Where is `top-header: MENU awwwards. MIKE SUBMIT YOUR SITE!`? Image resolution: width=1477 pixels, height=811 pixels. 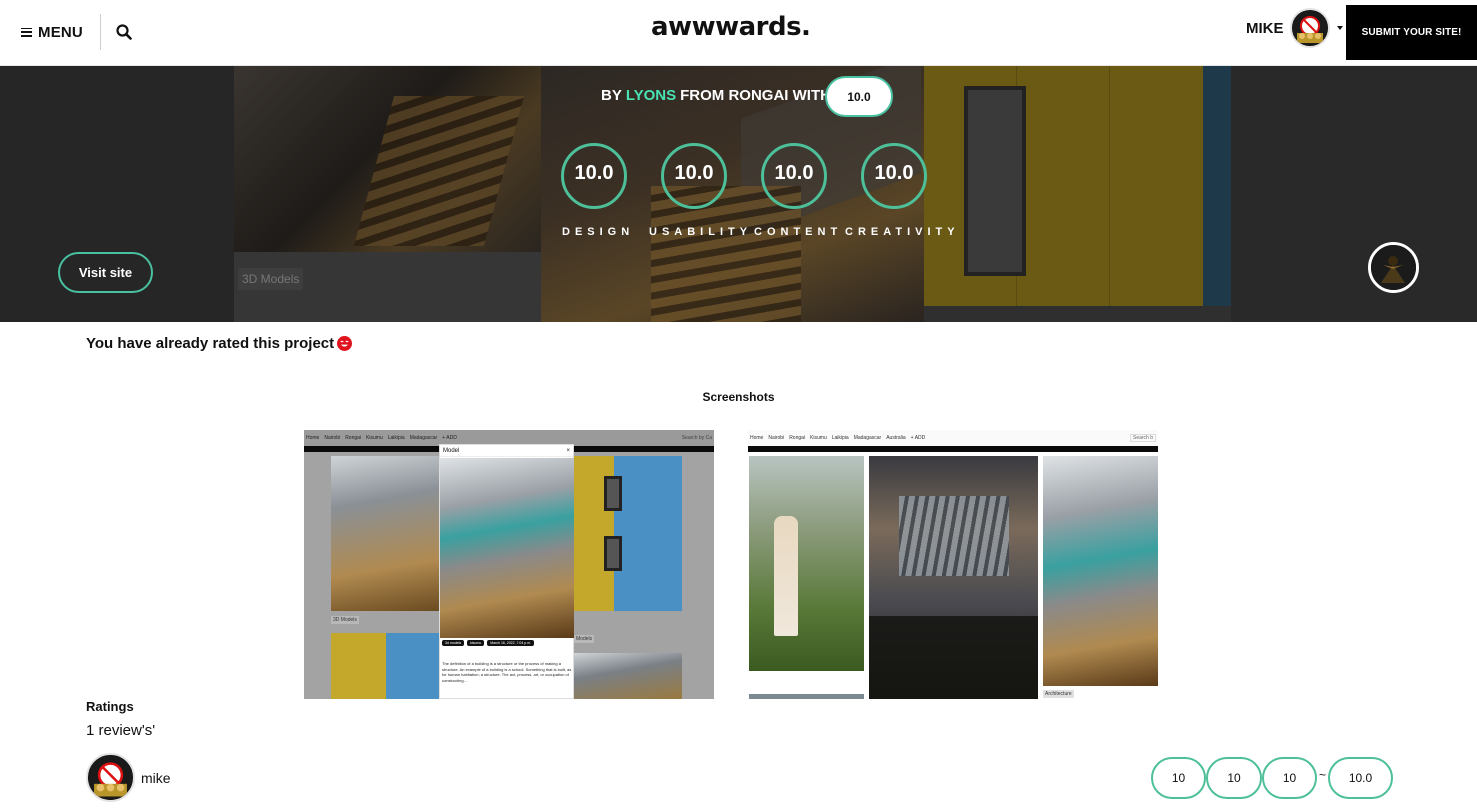
top-header: MENU awwwards. MIKE SUBMIT YOUR SITE! is located at coordinates (738, 33).